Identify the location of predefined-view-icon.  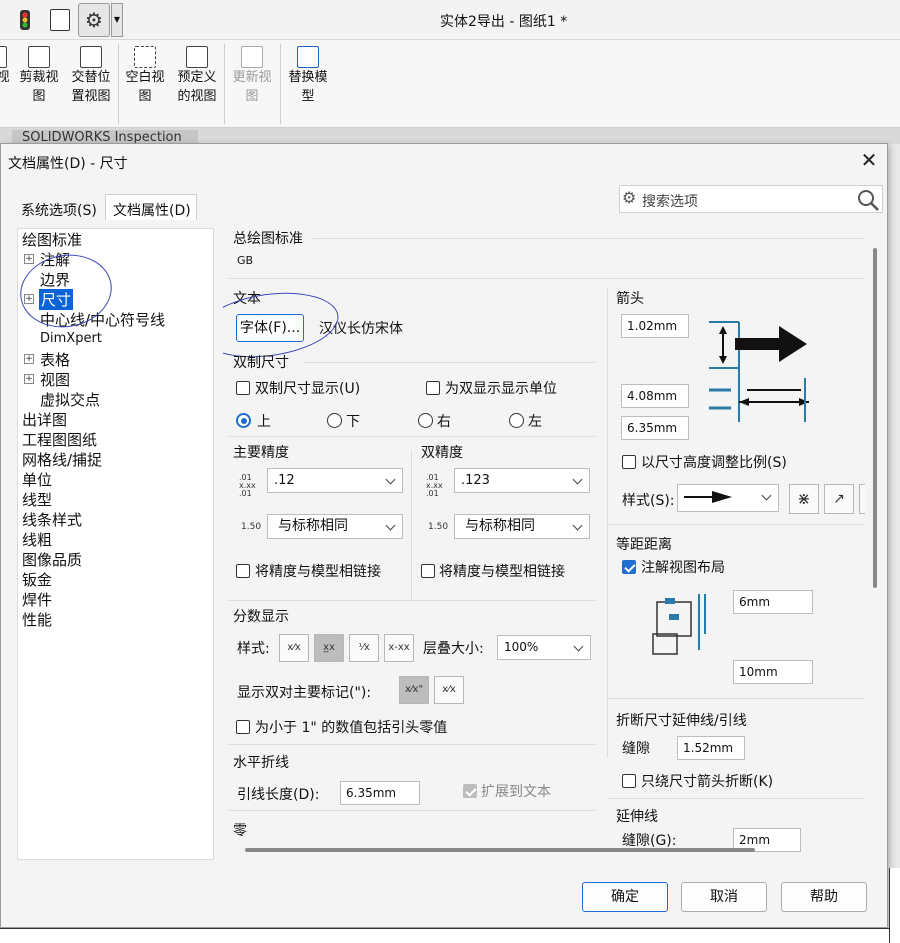
(197, 57).